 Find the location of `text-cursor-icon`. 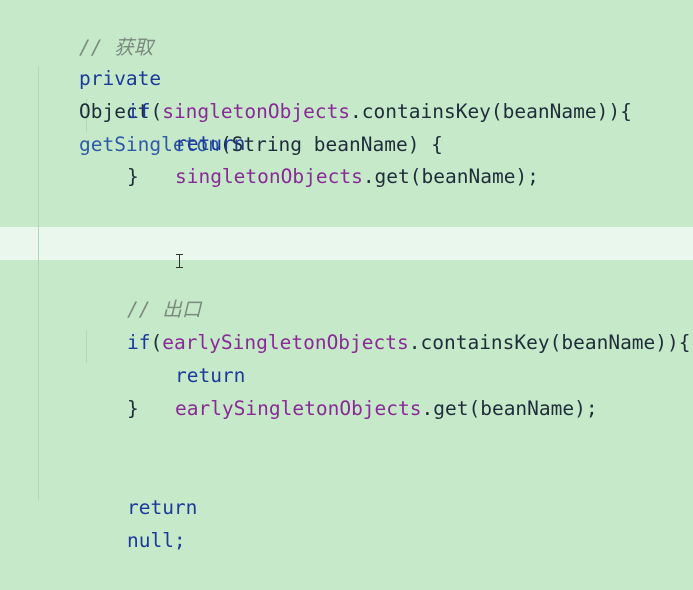

text-cursor-icon is located at coordinates (180, 261).